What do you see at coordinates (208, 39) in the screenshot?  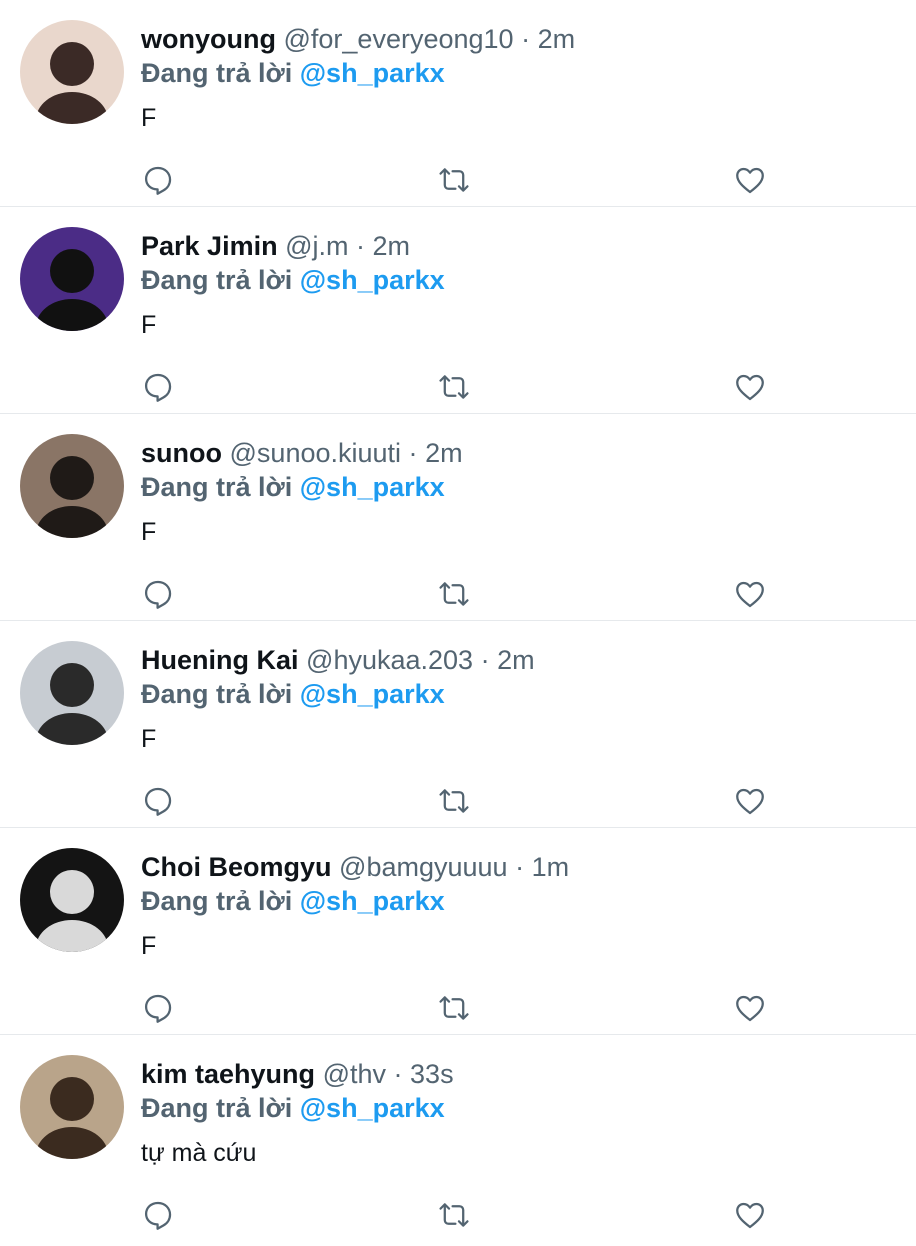 I see `display-name: wonyoung` at bounding box center [208, 39].